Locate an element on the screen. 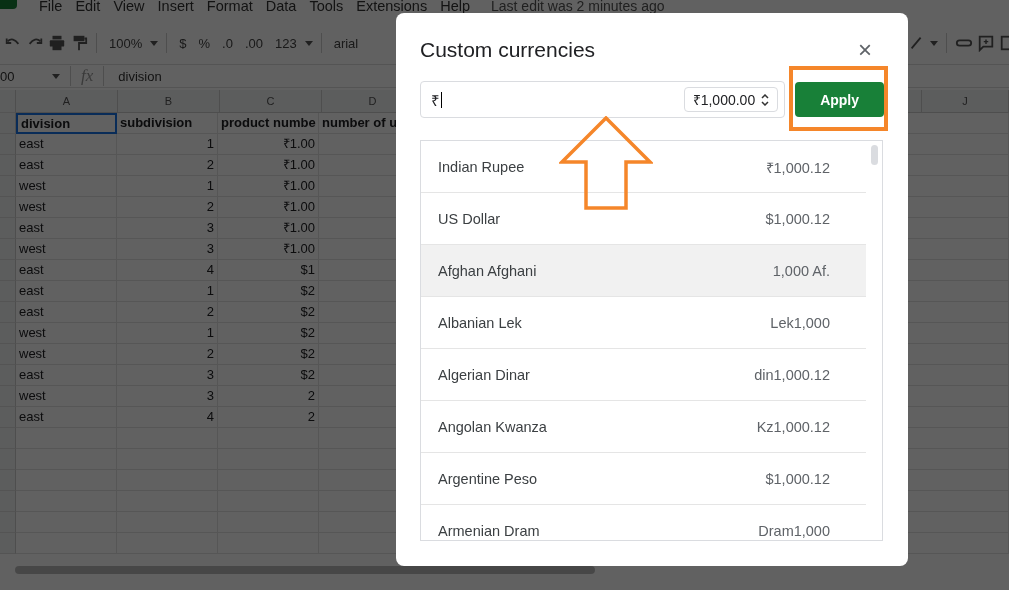  percent-format-button: % is located at coordinates (204, 43).